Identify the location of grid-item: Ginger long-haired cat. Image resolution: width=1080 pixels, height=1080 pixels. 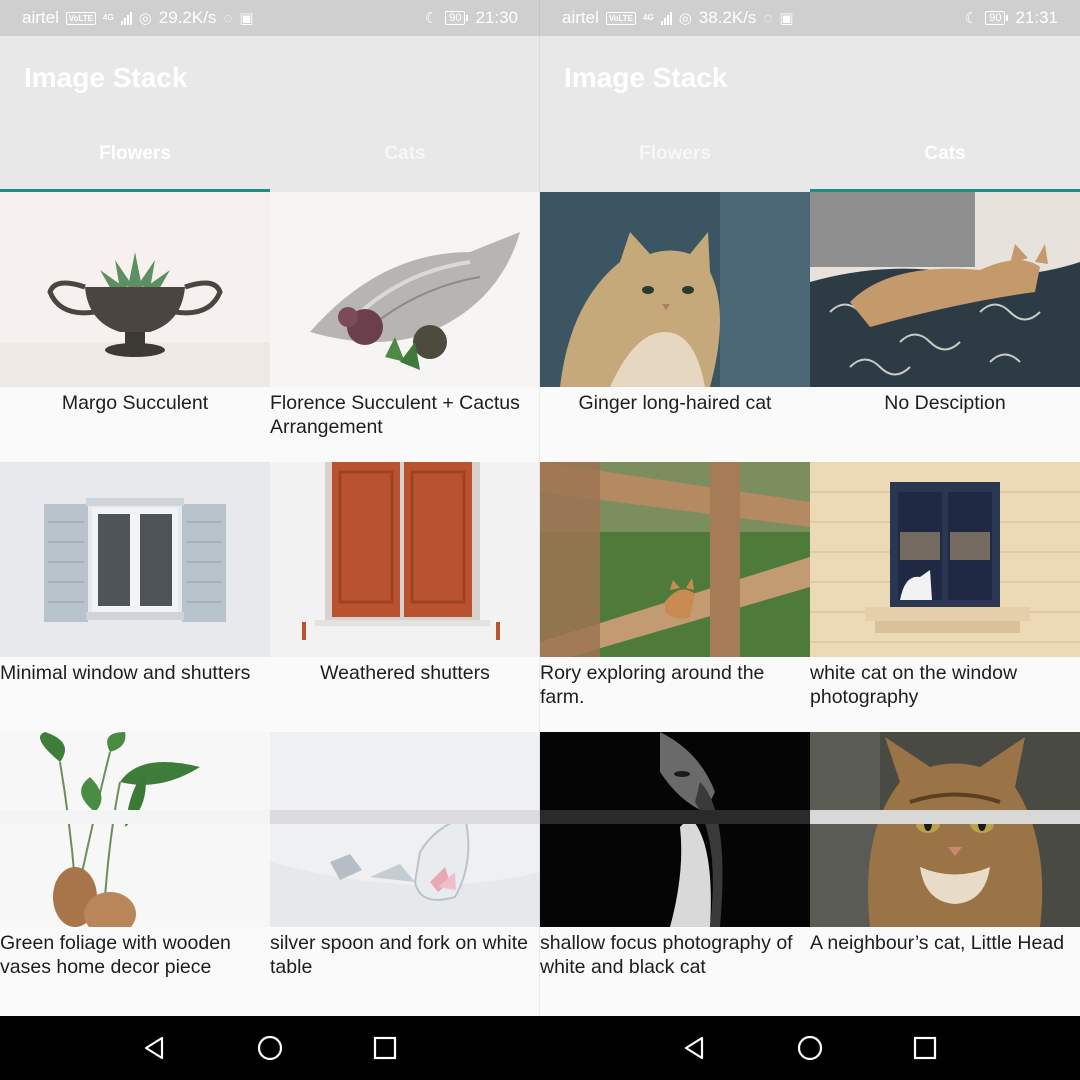
(675, 327).